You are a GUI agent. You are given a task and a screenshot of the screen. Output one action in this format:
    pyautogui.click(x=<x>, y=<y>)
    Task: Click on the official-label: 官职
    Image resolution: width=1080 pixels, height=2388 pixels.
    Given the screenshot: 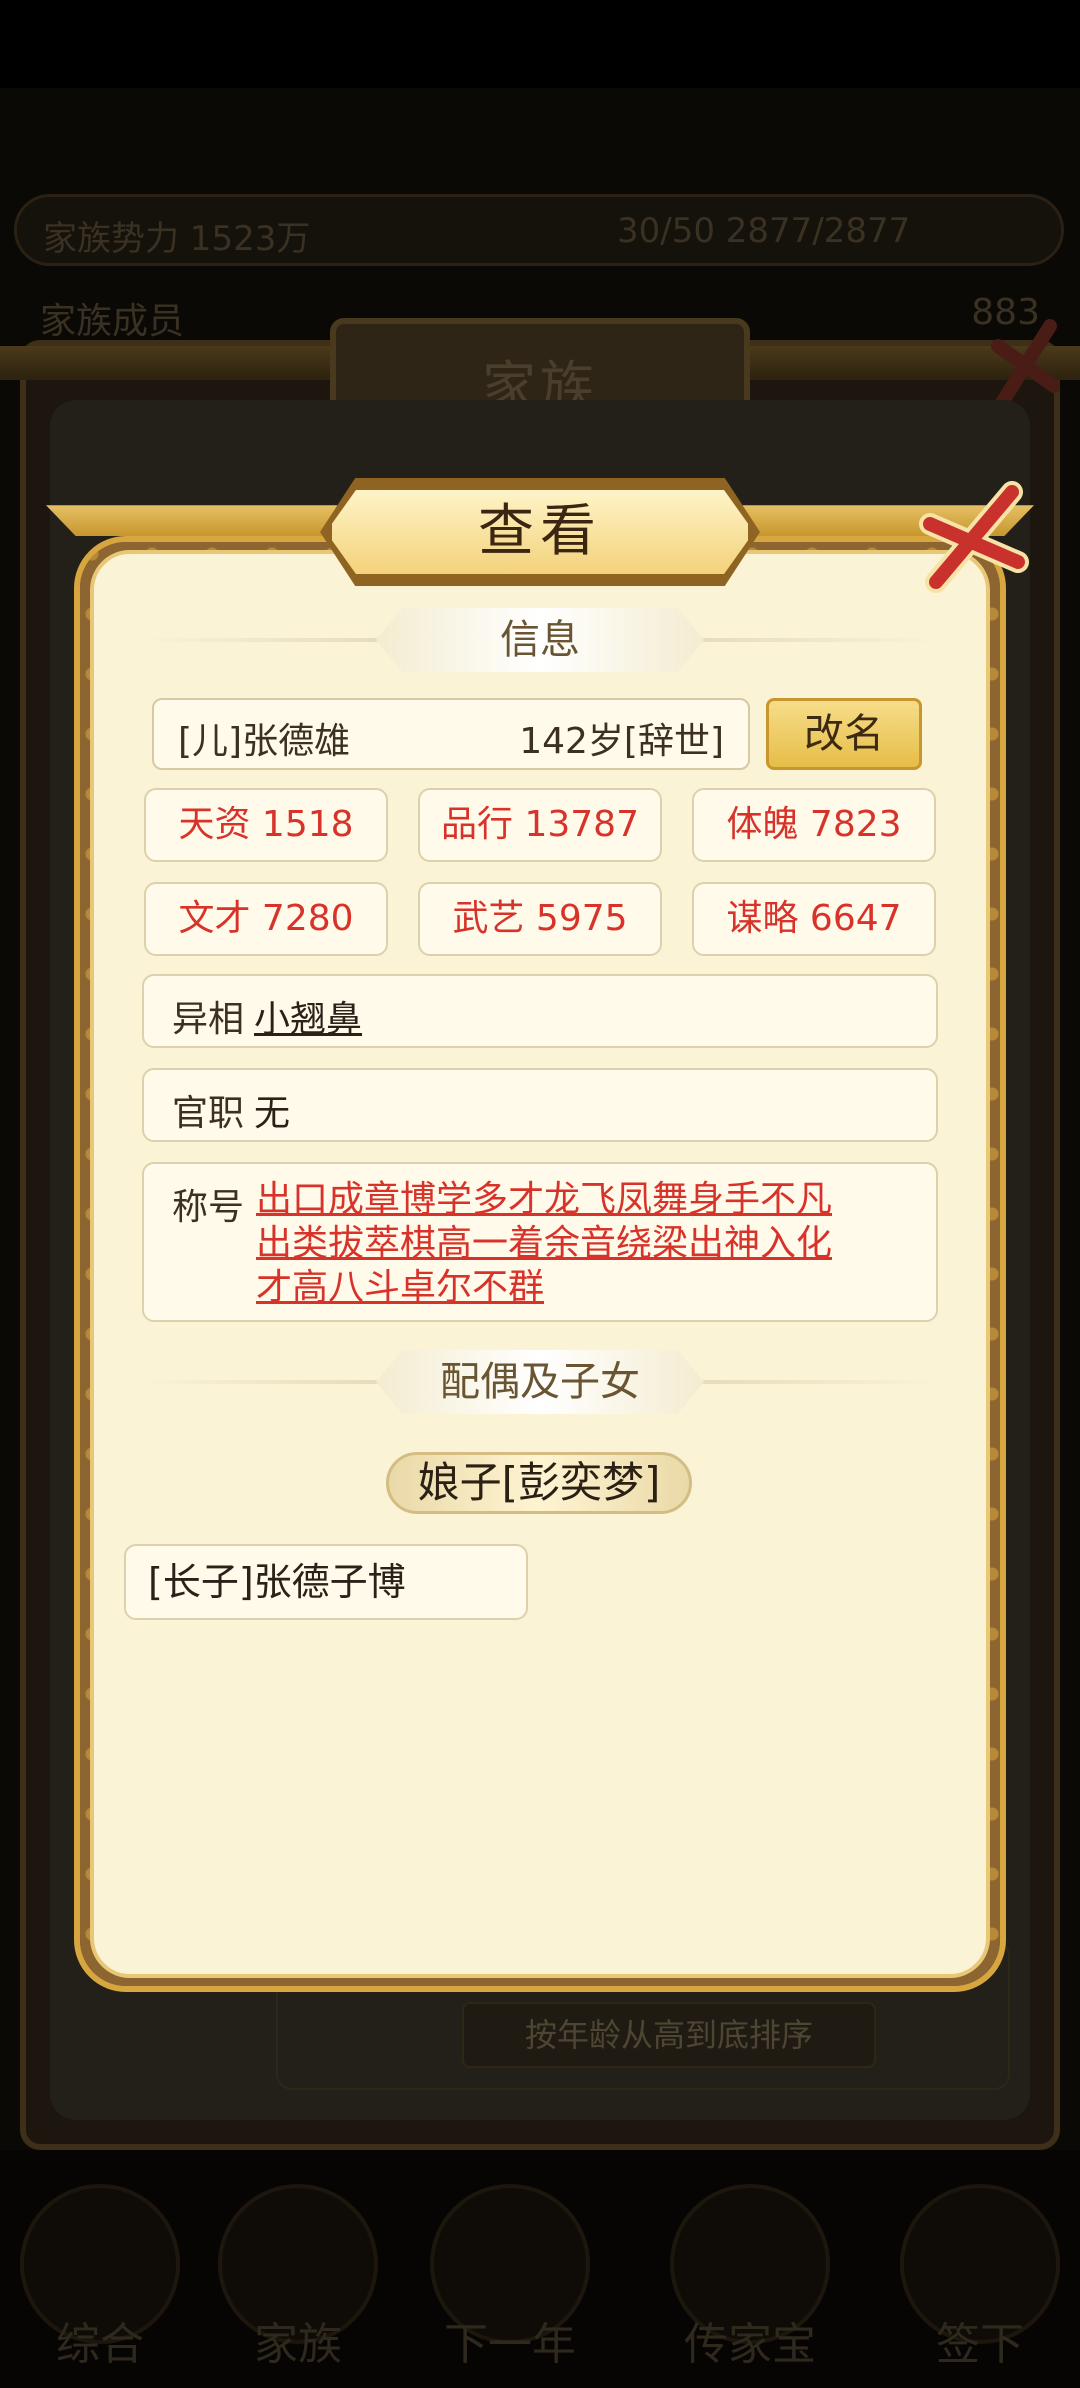 What is the action you would take?
    pyautogui.click(x=208, y=1113)
    